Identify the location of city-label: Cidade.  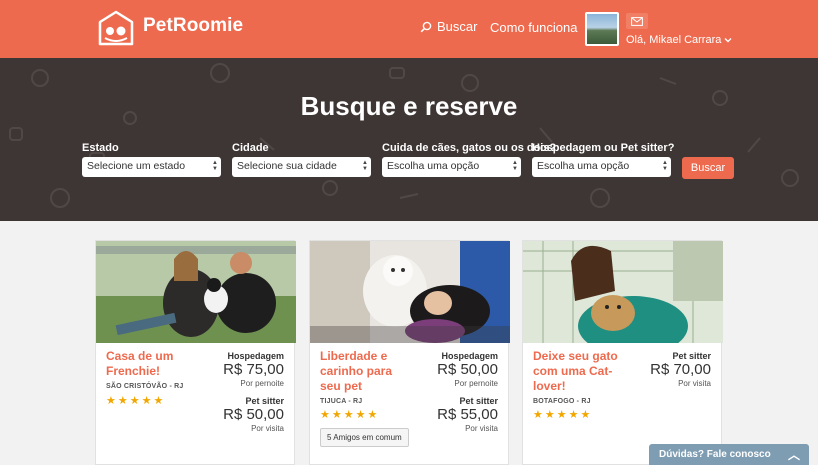
(250, 148).